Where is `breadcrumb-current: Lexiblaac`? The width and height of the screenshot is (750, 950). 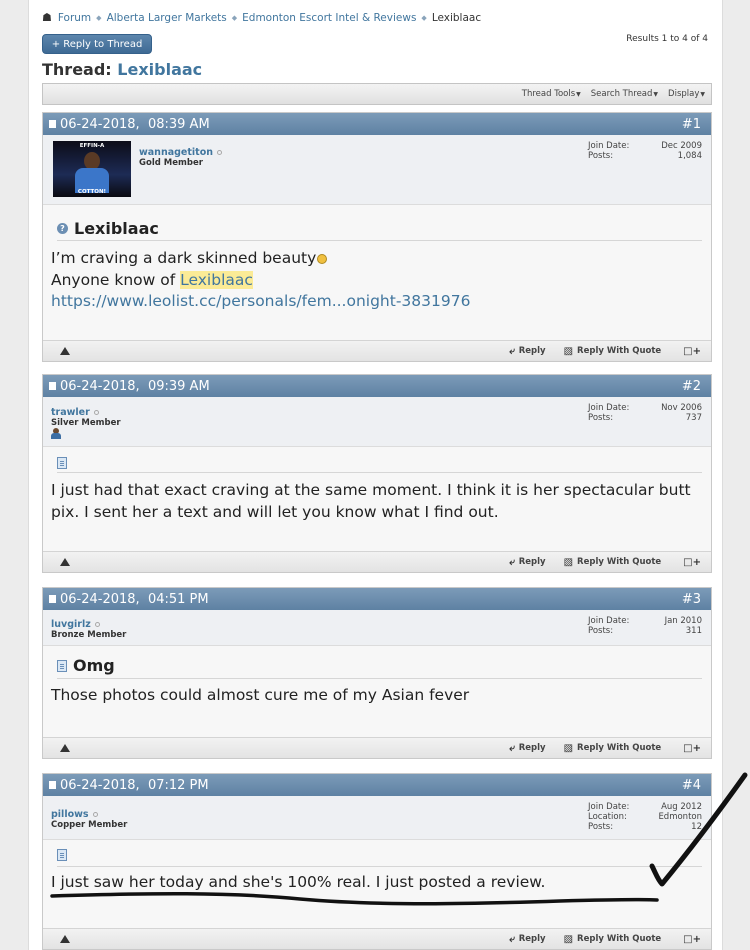
breadcrumb-current: Lexiblaac is located at coordinates (456, 17).